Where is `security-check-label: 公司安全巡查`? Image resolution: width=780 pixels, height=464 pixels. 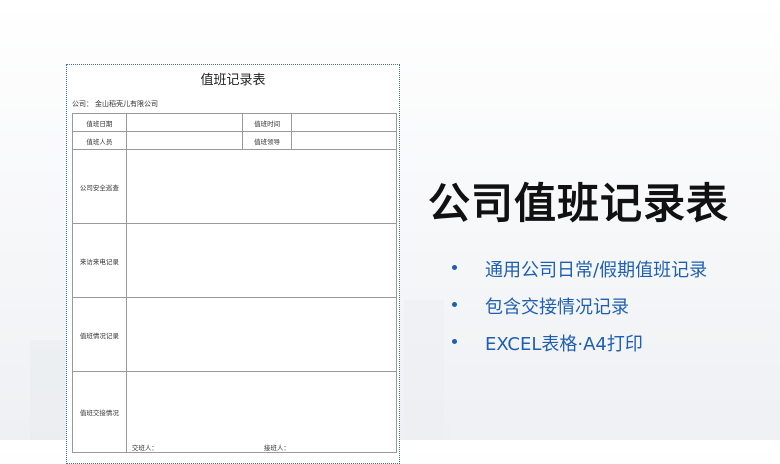 security-check-label: 公司安全巡查 is located at coordinates (99, 186).